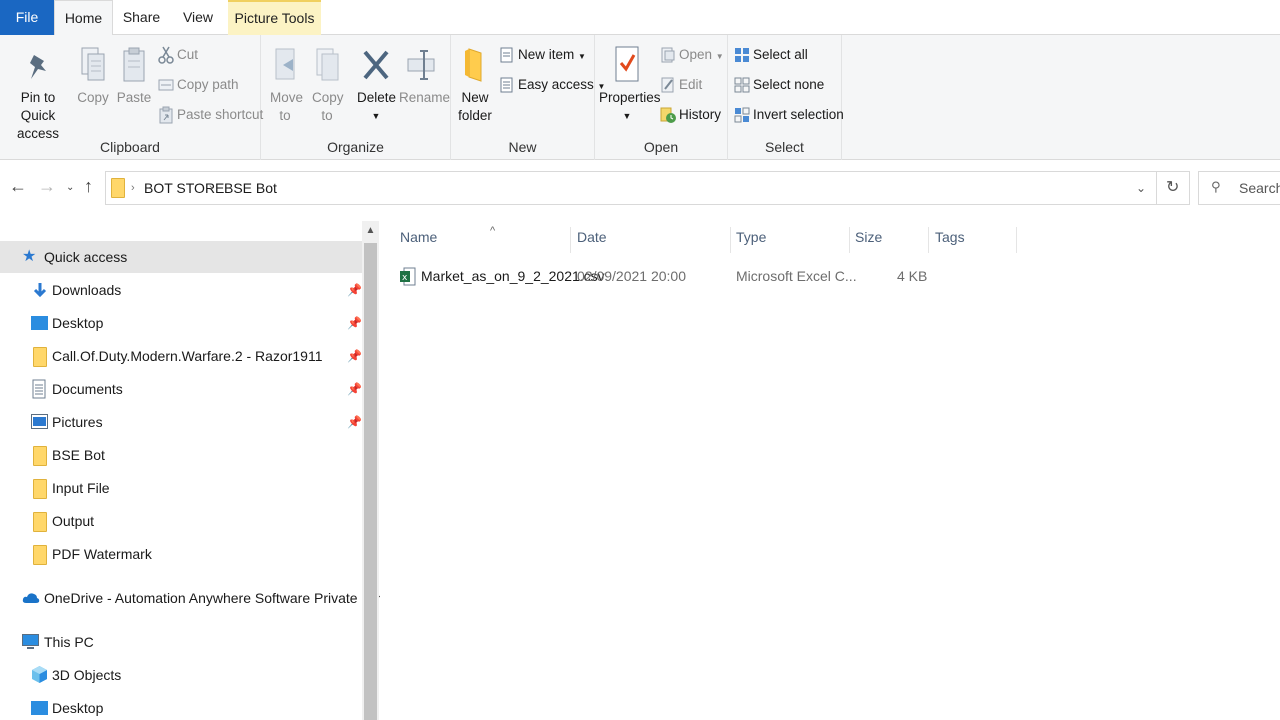  I want to click on easy-access-button: Easy access ▼, so click(552, 85).